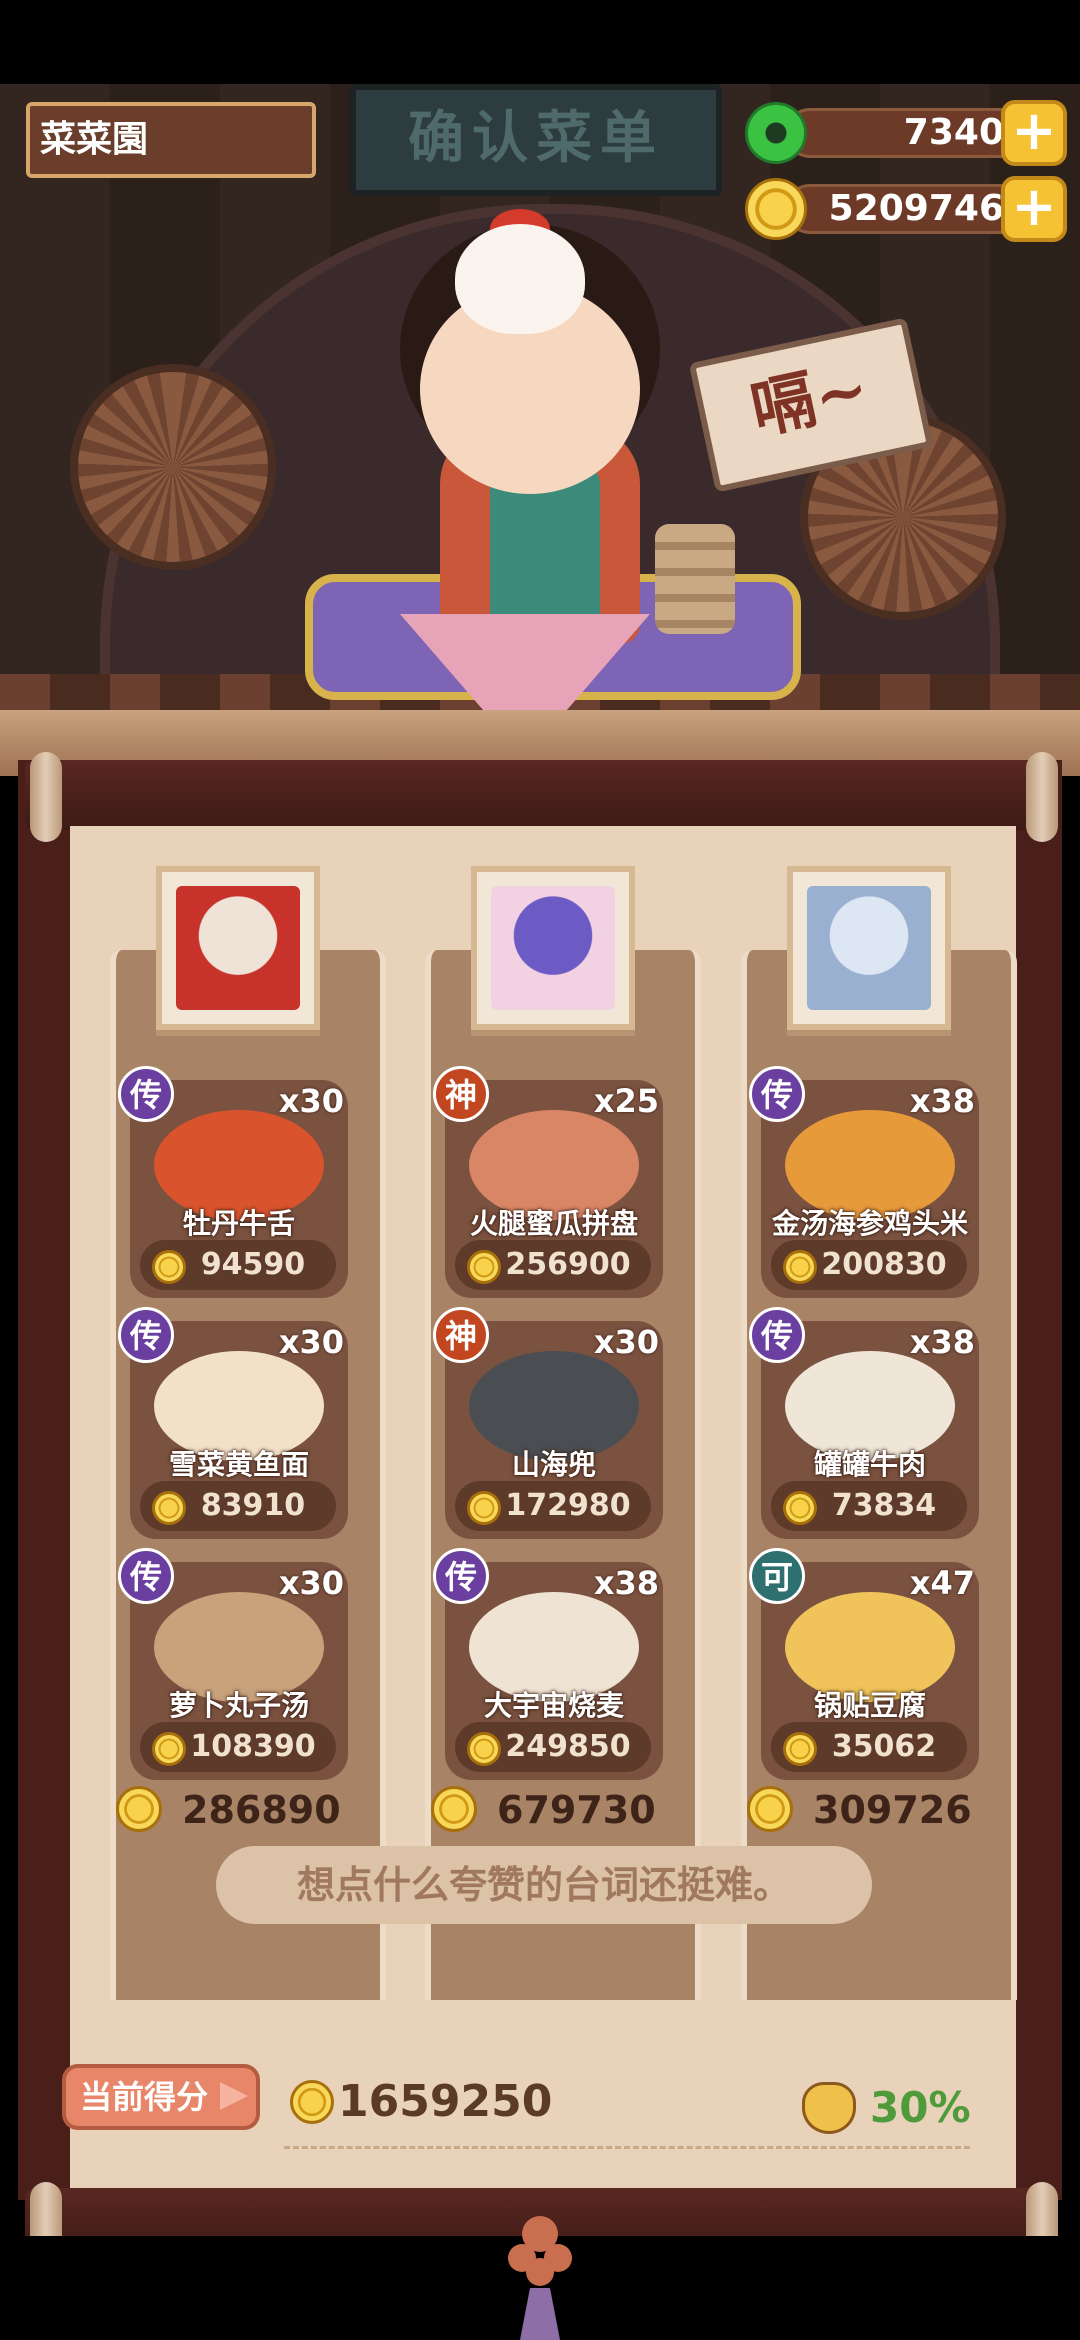 Image resolution: width=1080 pixels, height=2340 pixels. Describe the element at coordinates (144, 2097) in the screenshot. I see `current-score-label: 当前得分` at that location.